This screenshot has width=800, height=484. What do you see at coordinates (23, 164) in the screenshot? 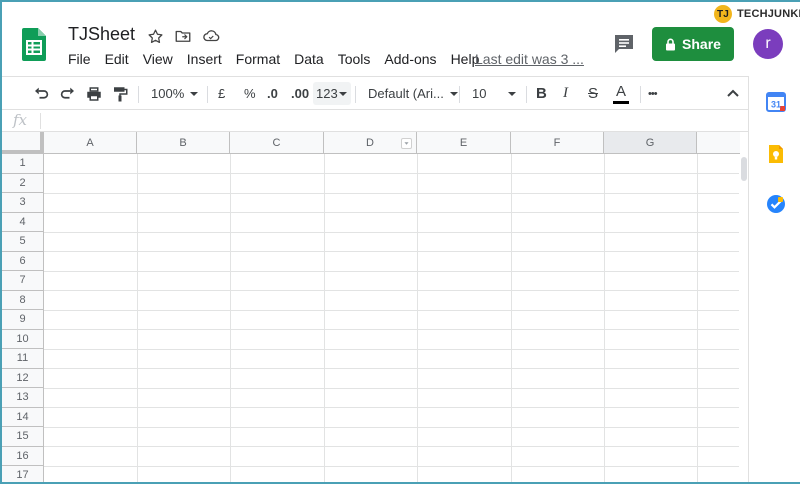
I see `row-header: 1` at bounding box center [23, 164].